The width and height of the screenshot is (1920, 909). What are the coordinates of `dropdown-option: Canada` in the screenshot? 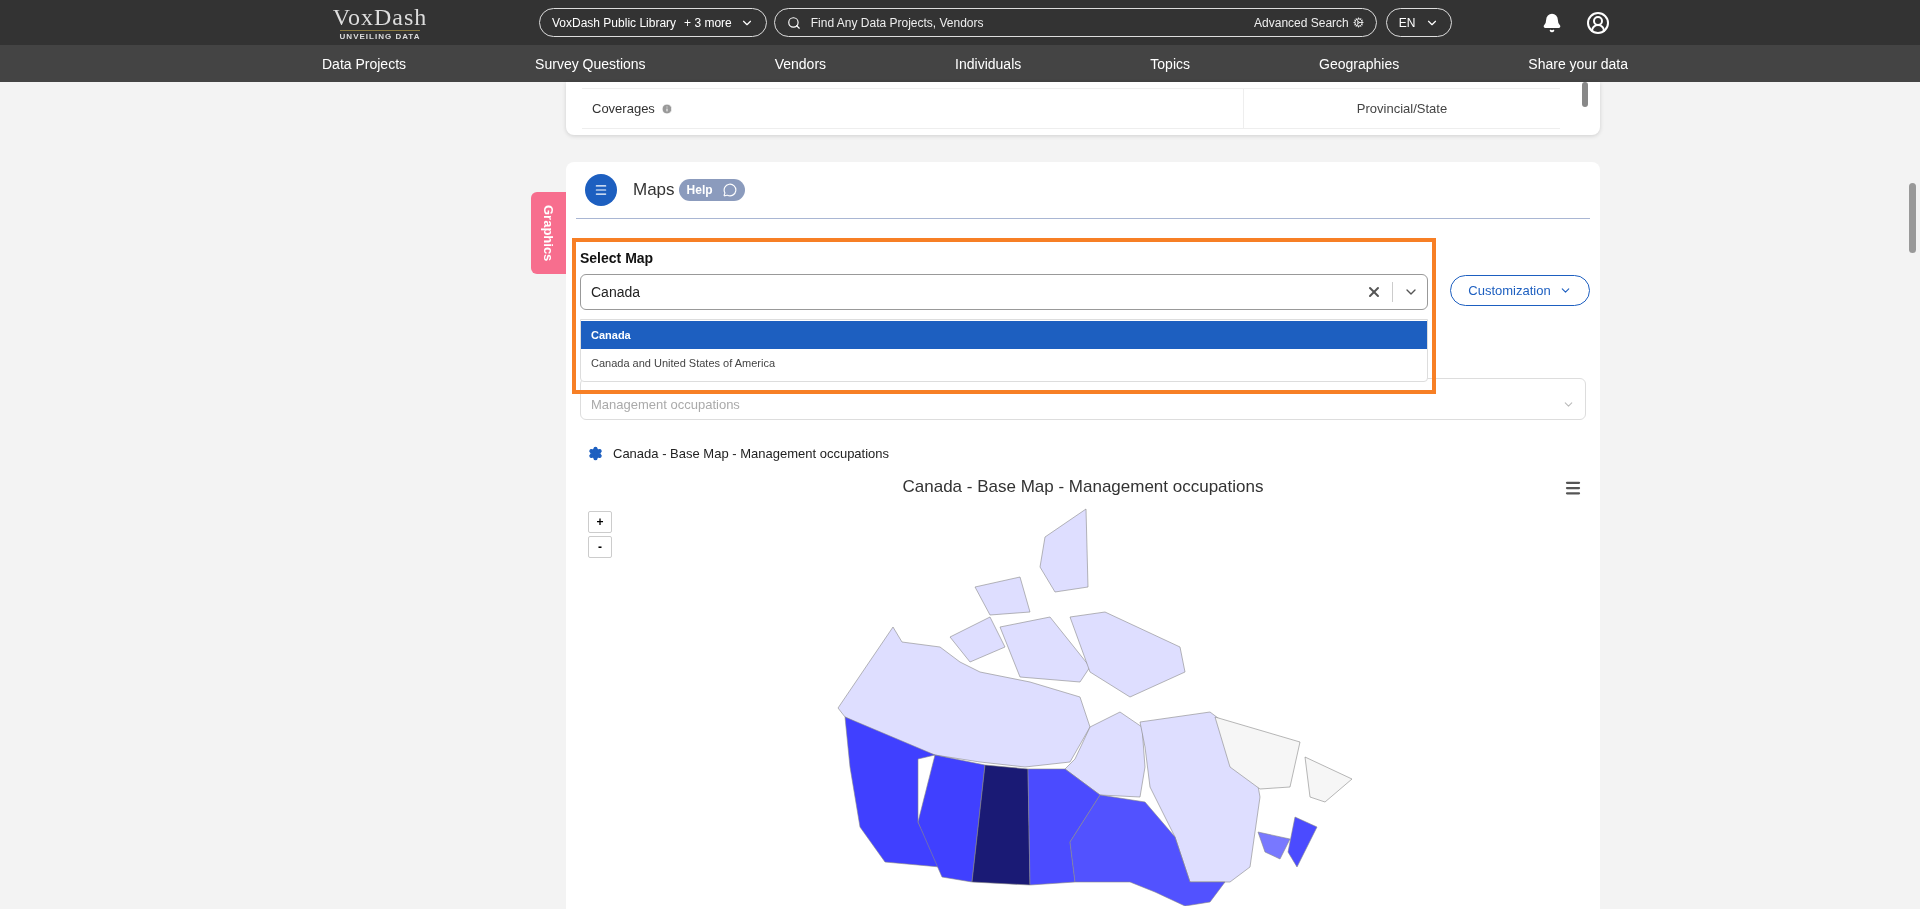 It's located at (1004, 335).